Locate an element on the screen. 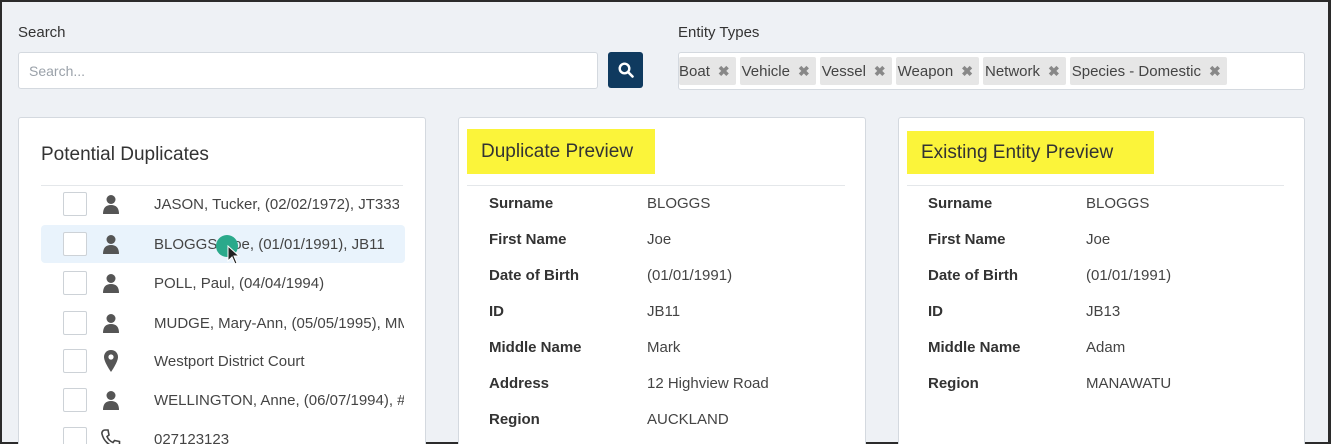  mouse-cursor-icon is located at coordinates (234, 255).